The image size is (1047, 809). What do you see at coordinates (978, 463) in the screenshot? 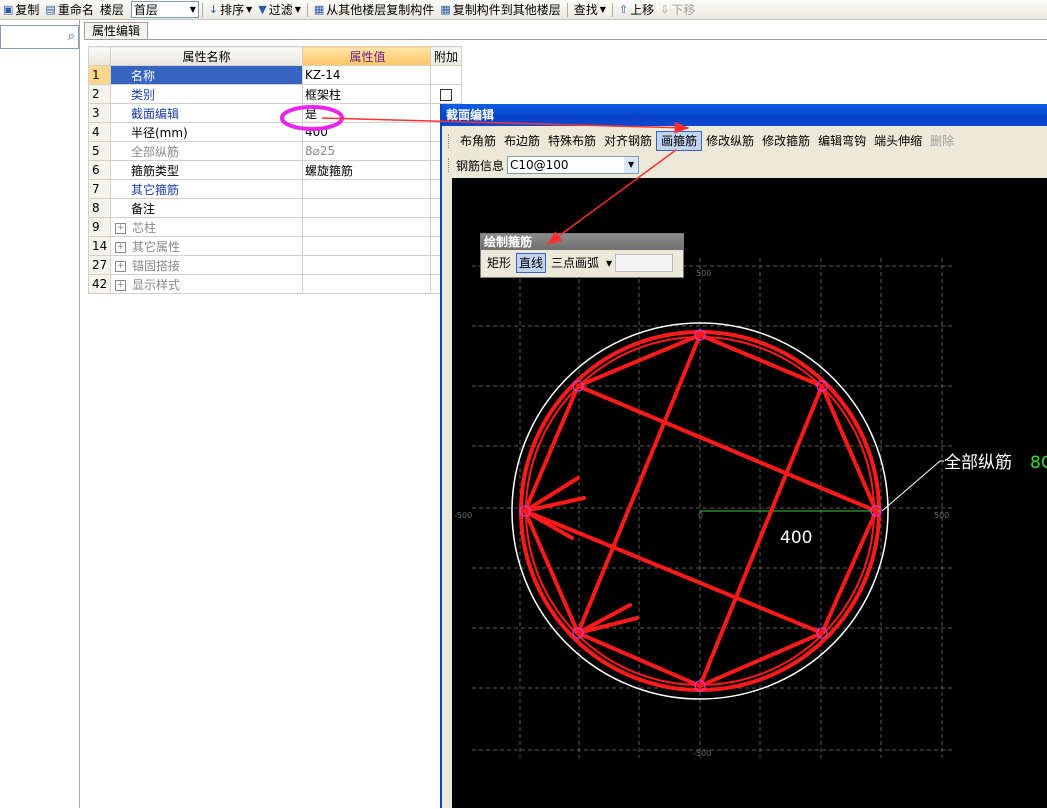
I see `callout-label: 全部纵筋` at bounding box center [978, 463].